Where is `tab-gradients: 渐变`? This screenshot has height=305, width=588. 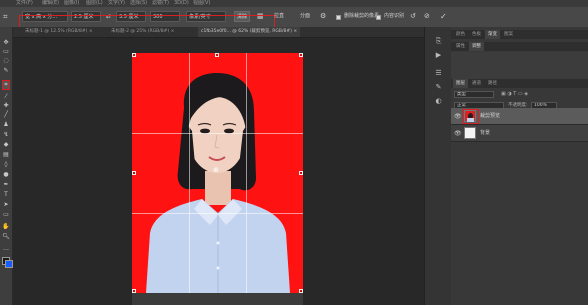 tab-gradients: 渐变 is located at coordinates (492, 34).